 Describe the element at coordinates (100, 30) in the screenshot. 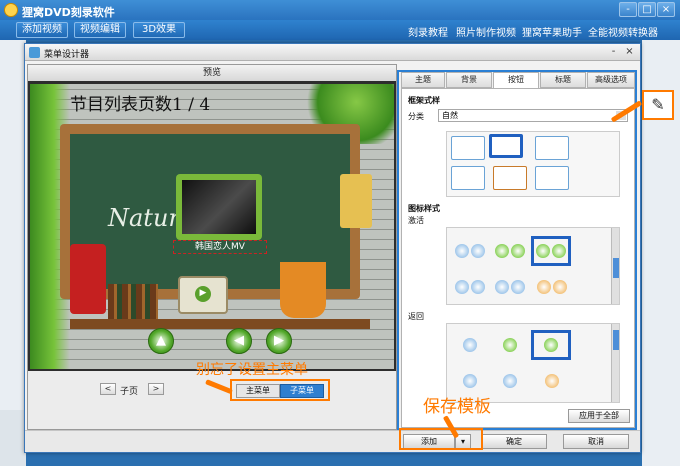

I see `edit-video-button: 视频编辑` at that location.